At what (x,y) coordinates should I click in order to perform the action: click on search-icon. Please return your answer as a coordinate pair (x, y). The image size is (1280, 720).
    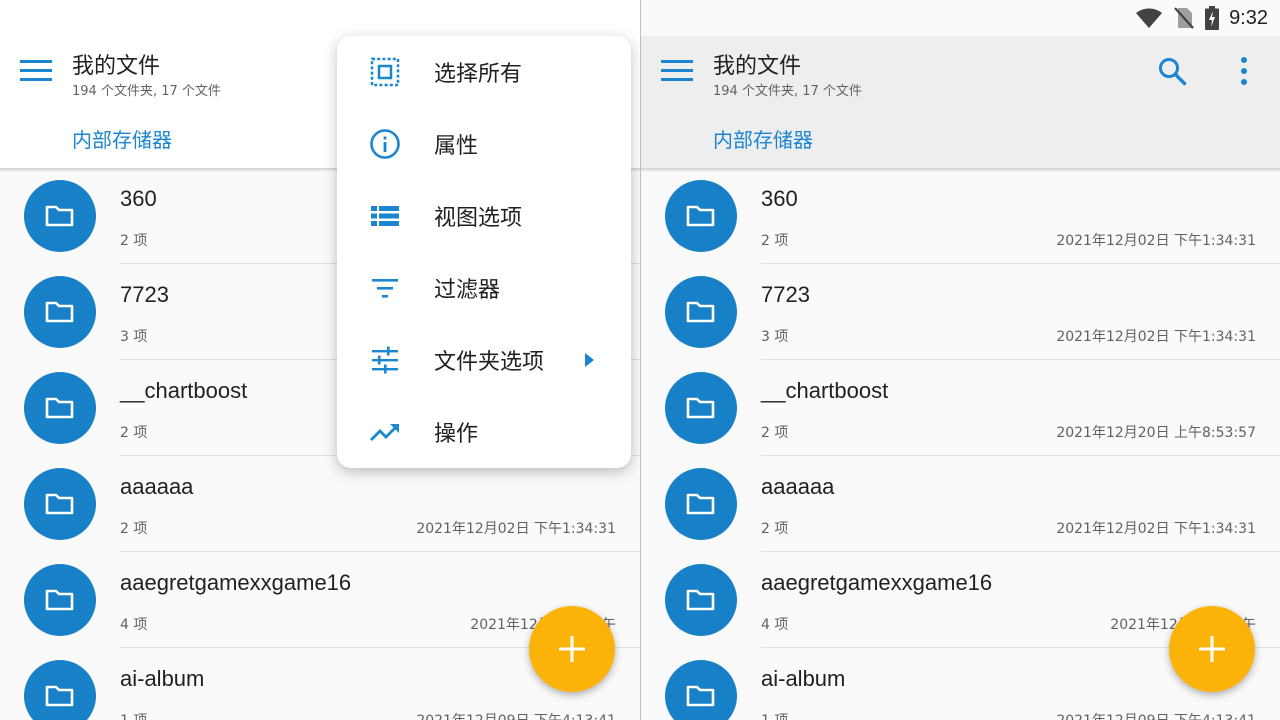
    Looking at the image, I should click on (1172, 71).